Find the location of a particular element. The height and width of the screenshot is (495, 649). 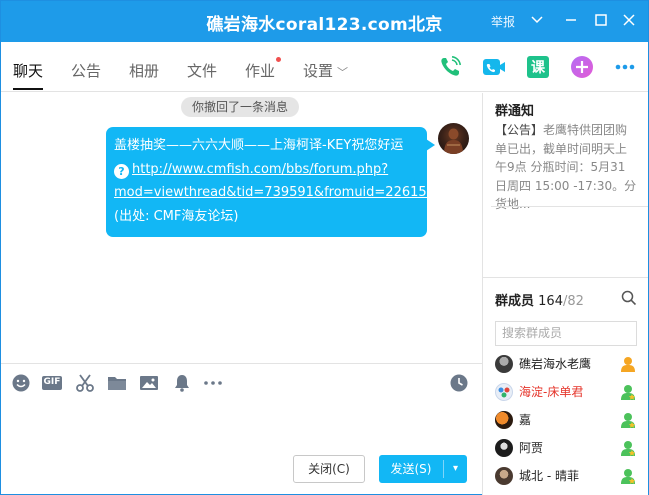

recall-notice: 你撤回了一条消息 is located at coordinates (240, 107).